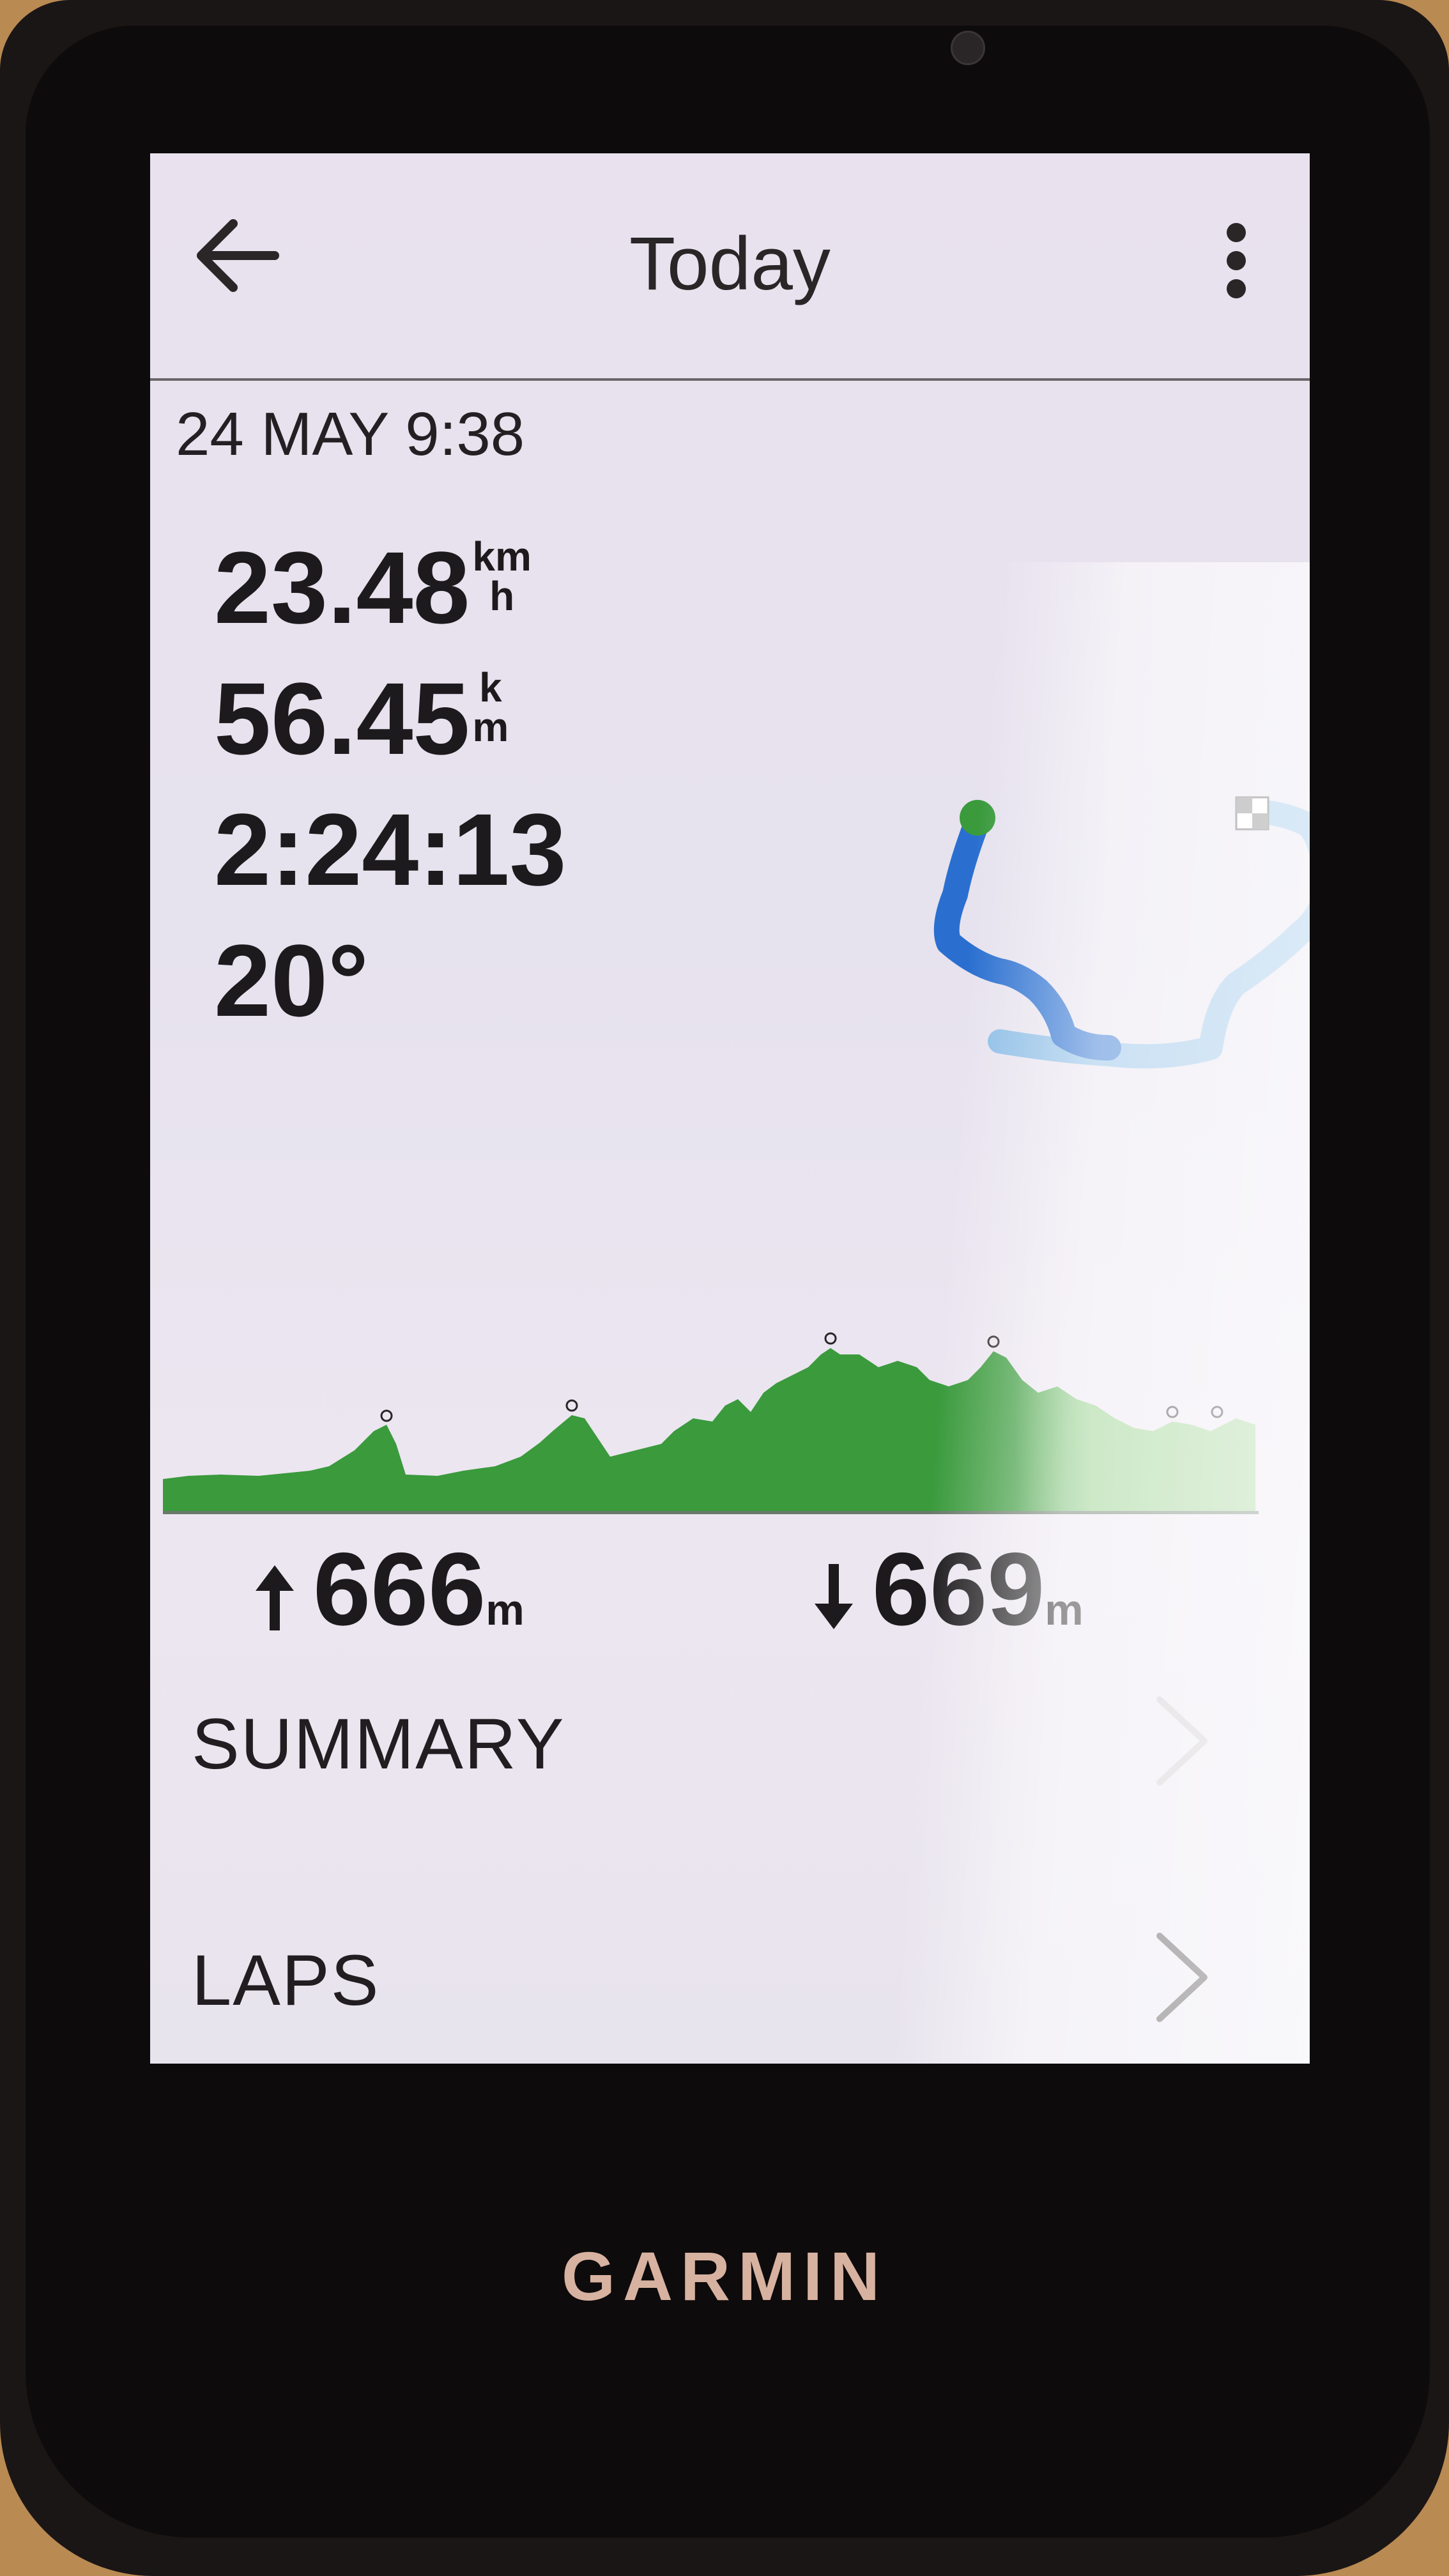  Describe the element at coordinates (399, 1589) in the screenshot. I see `ascent-value: 666` at that location.